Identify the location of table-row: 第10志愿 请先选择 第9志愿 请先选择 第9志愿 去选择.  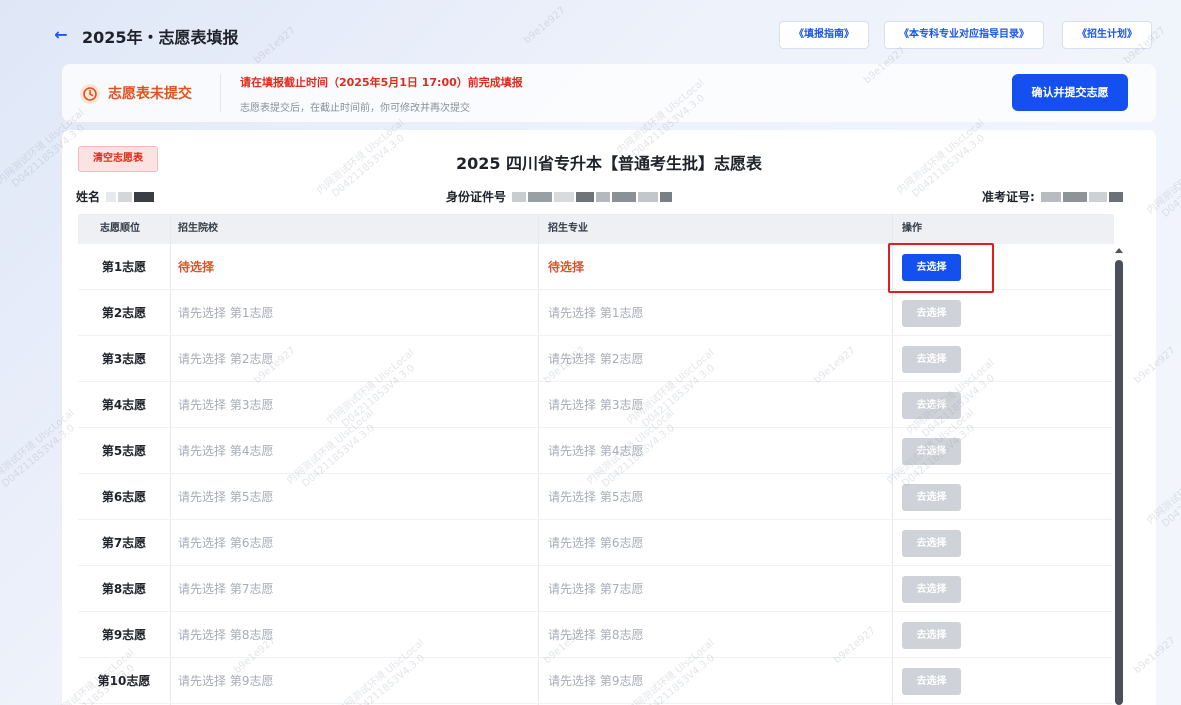
(596, 681).